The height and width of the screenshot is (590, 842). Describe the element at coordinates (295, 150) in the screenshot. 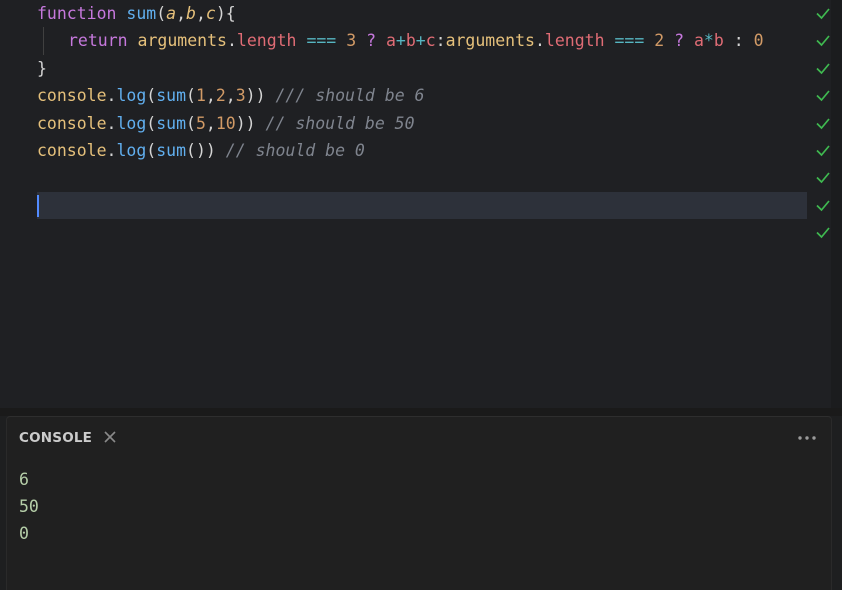

I see `code-token: // should be 0` at that location.